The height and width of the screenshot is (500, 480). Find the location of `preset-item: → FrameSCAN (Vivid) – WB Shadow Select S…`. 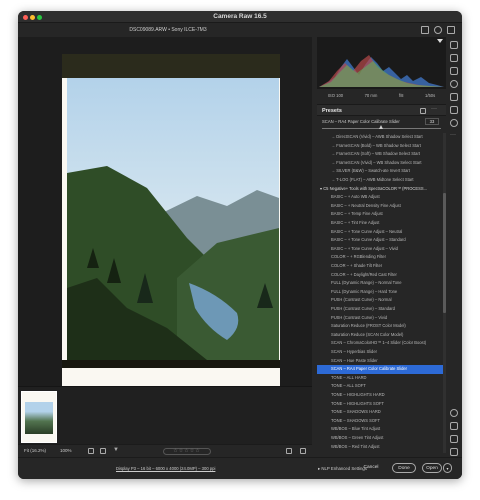

preset-item: → FrameSCAN (Vivid) – WB Shadow Select S… is located at coordinates (380, 163).